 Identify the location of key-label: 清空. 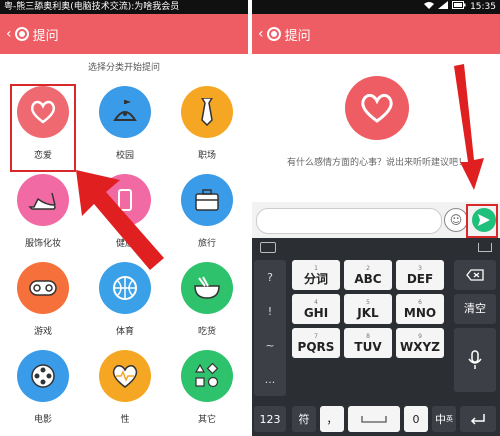
(475, 308).